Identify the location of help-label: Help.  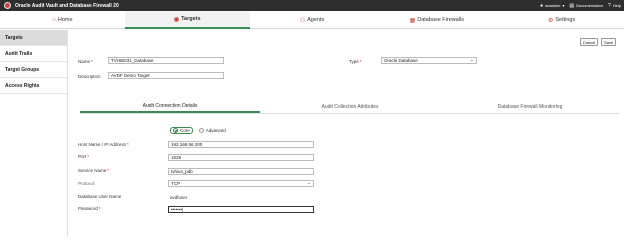
(616, 5).